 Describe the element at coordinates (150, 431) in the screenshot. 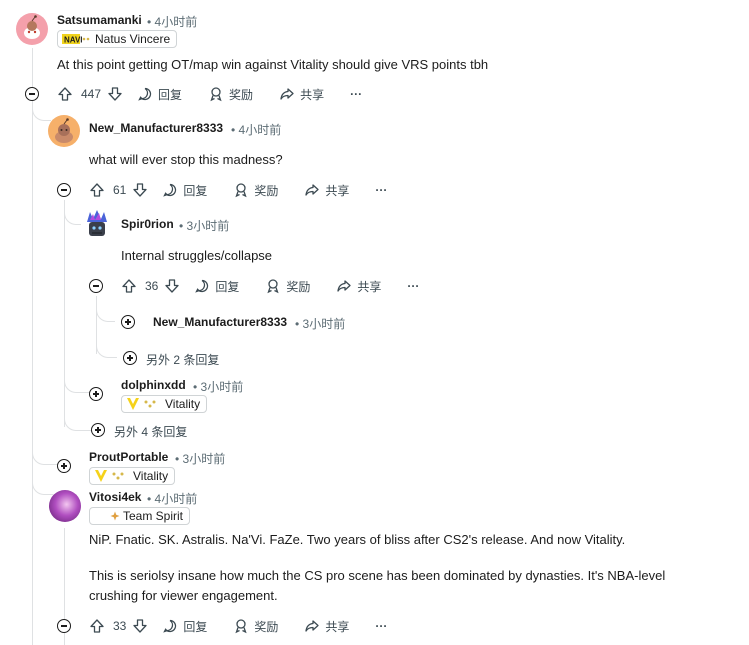

I see `more-replies-link: 另外 4 条回复` at that location.